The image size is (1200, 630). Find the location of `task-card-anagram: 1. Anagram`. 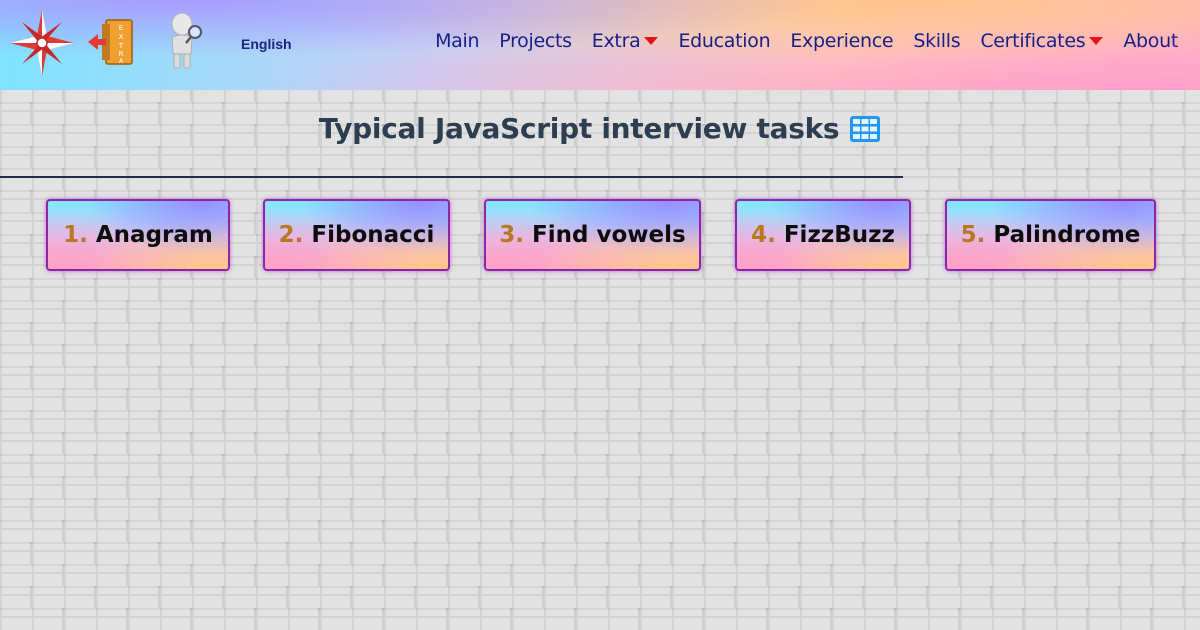

task-card-anagram: 1. Anagram is located at coordinates (138, 235).